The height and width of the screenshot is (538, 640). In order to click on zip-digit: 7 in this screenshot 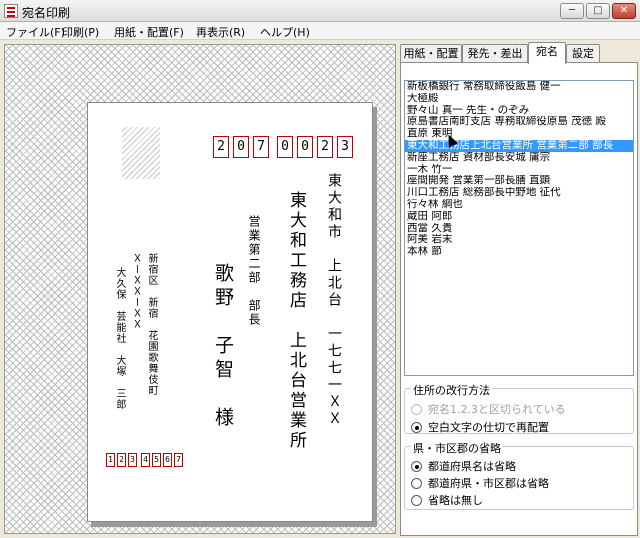, I will do `click(261, 147)`.